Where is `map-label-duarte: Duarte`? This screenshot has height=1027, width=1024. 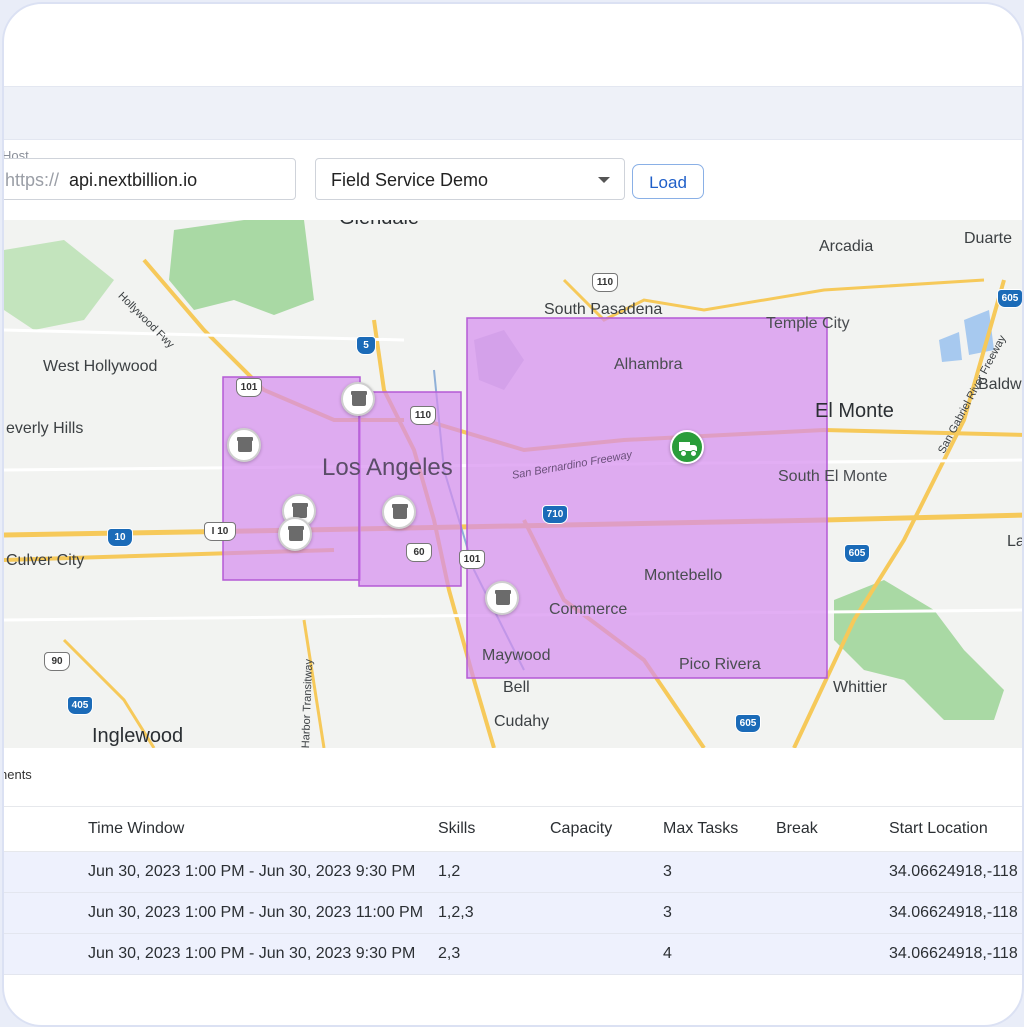
map-label-duarte: Duarte is located at coordinates (988, 238).